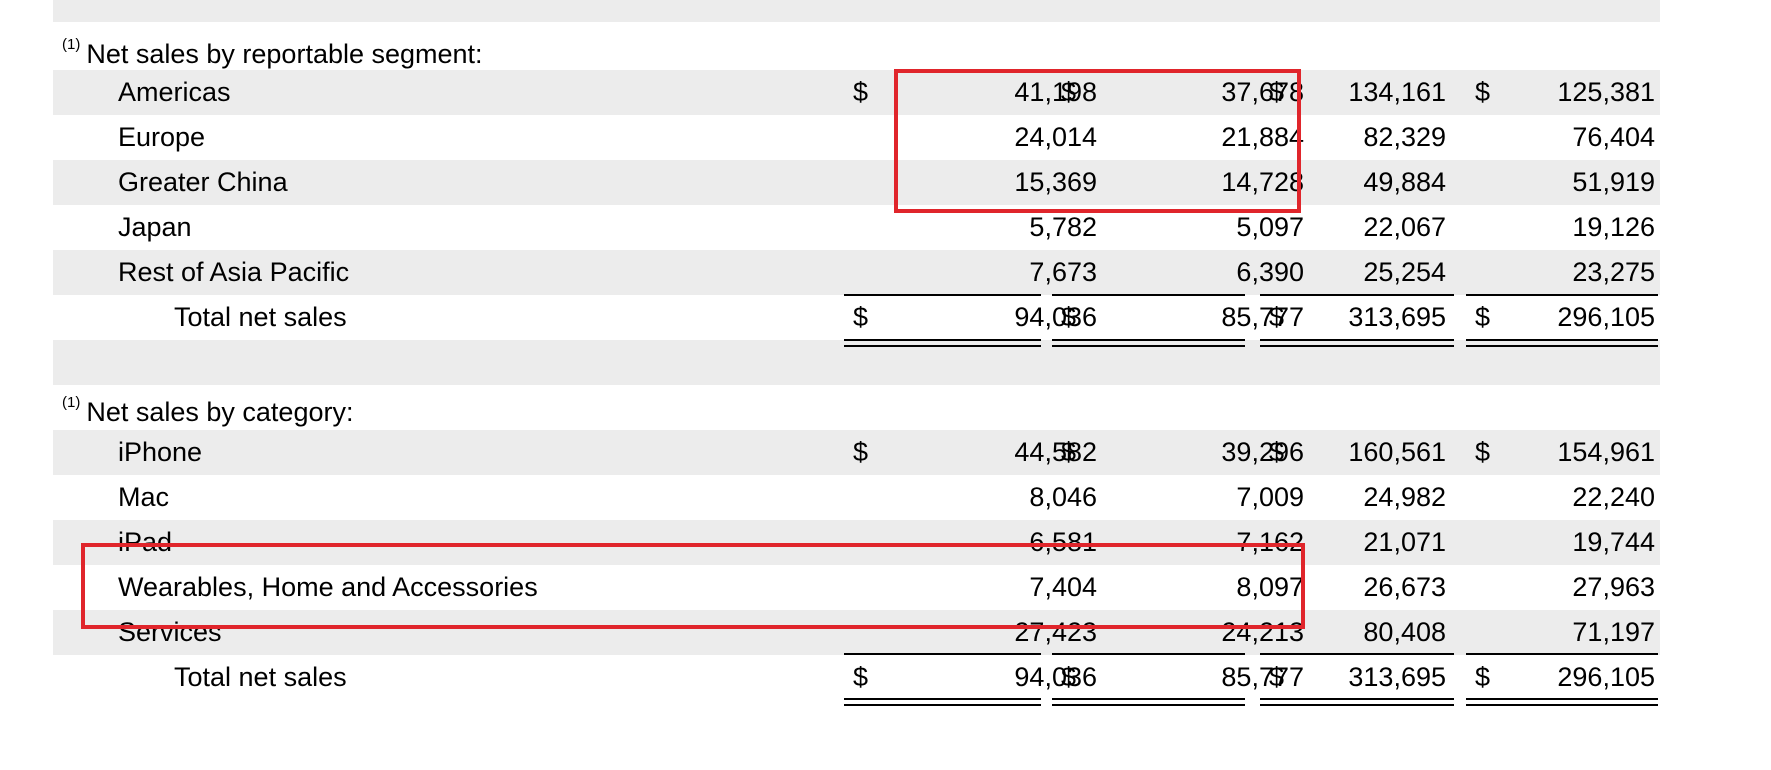 The height and width of the screenshot is (770, 1771). I want to click on cell-value: 39,296, so click(1262, 452).